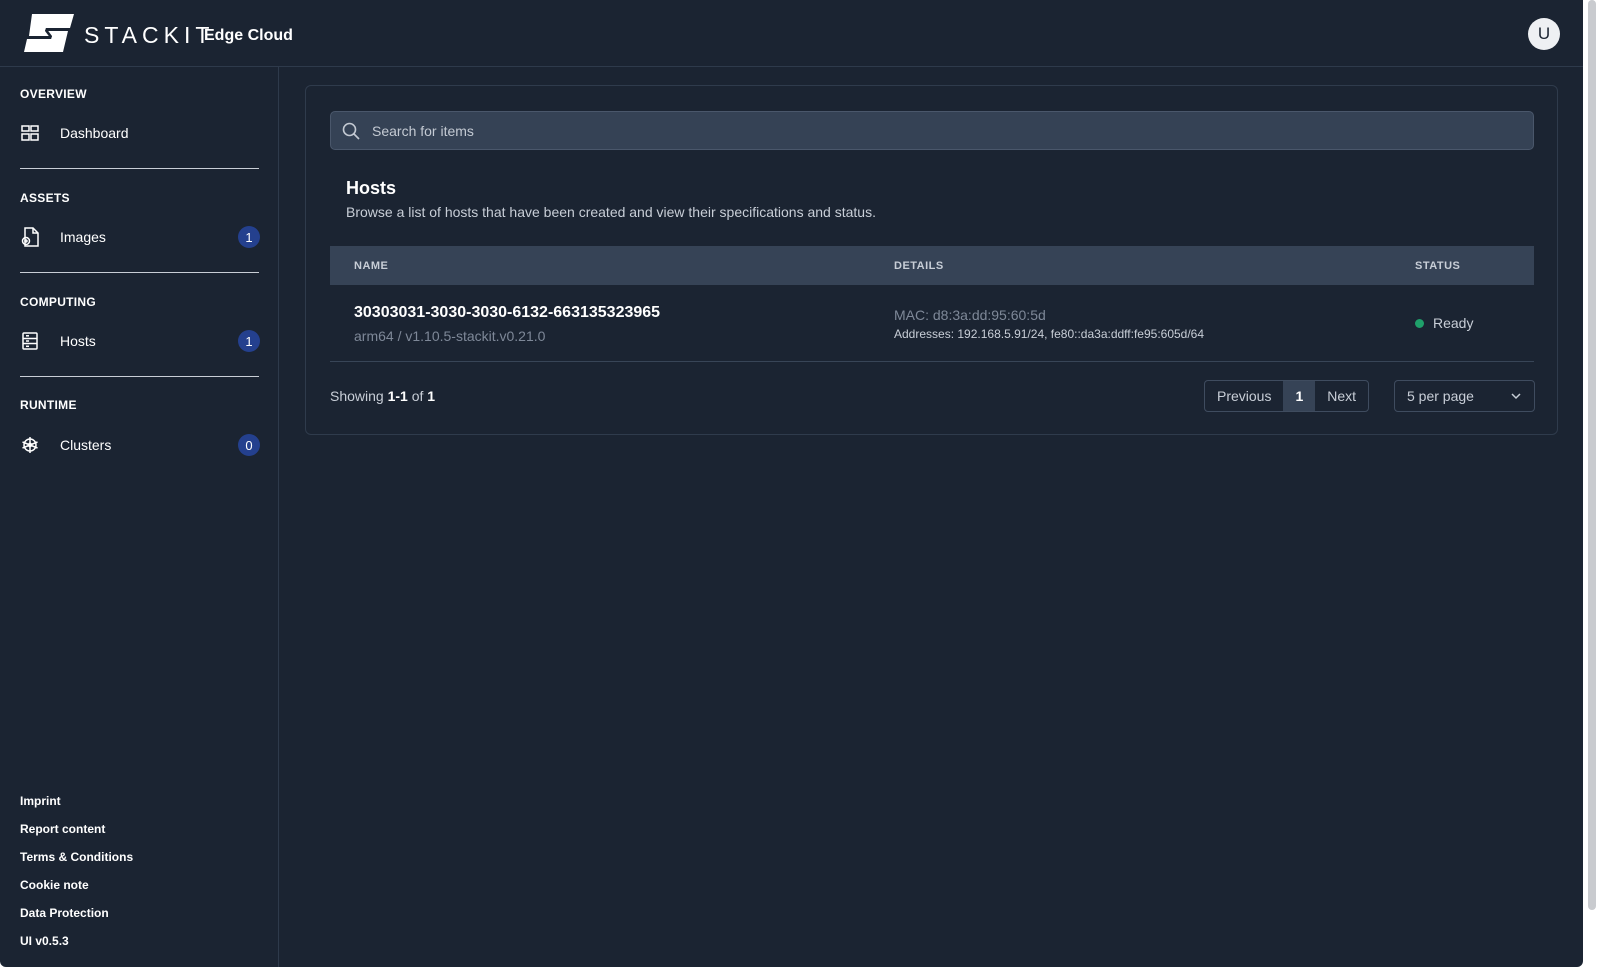  I want to click on product-name: Edge Cloud, so click(248, 35).